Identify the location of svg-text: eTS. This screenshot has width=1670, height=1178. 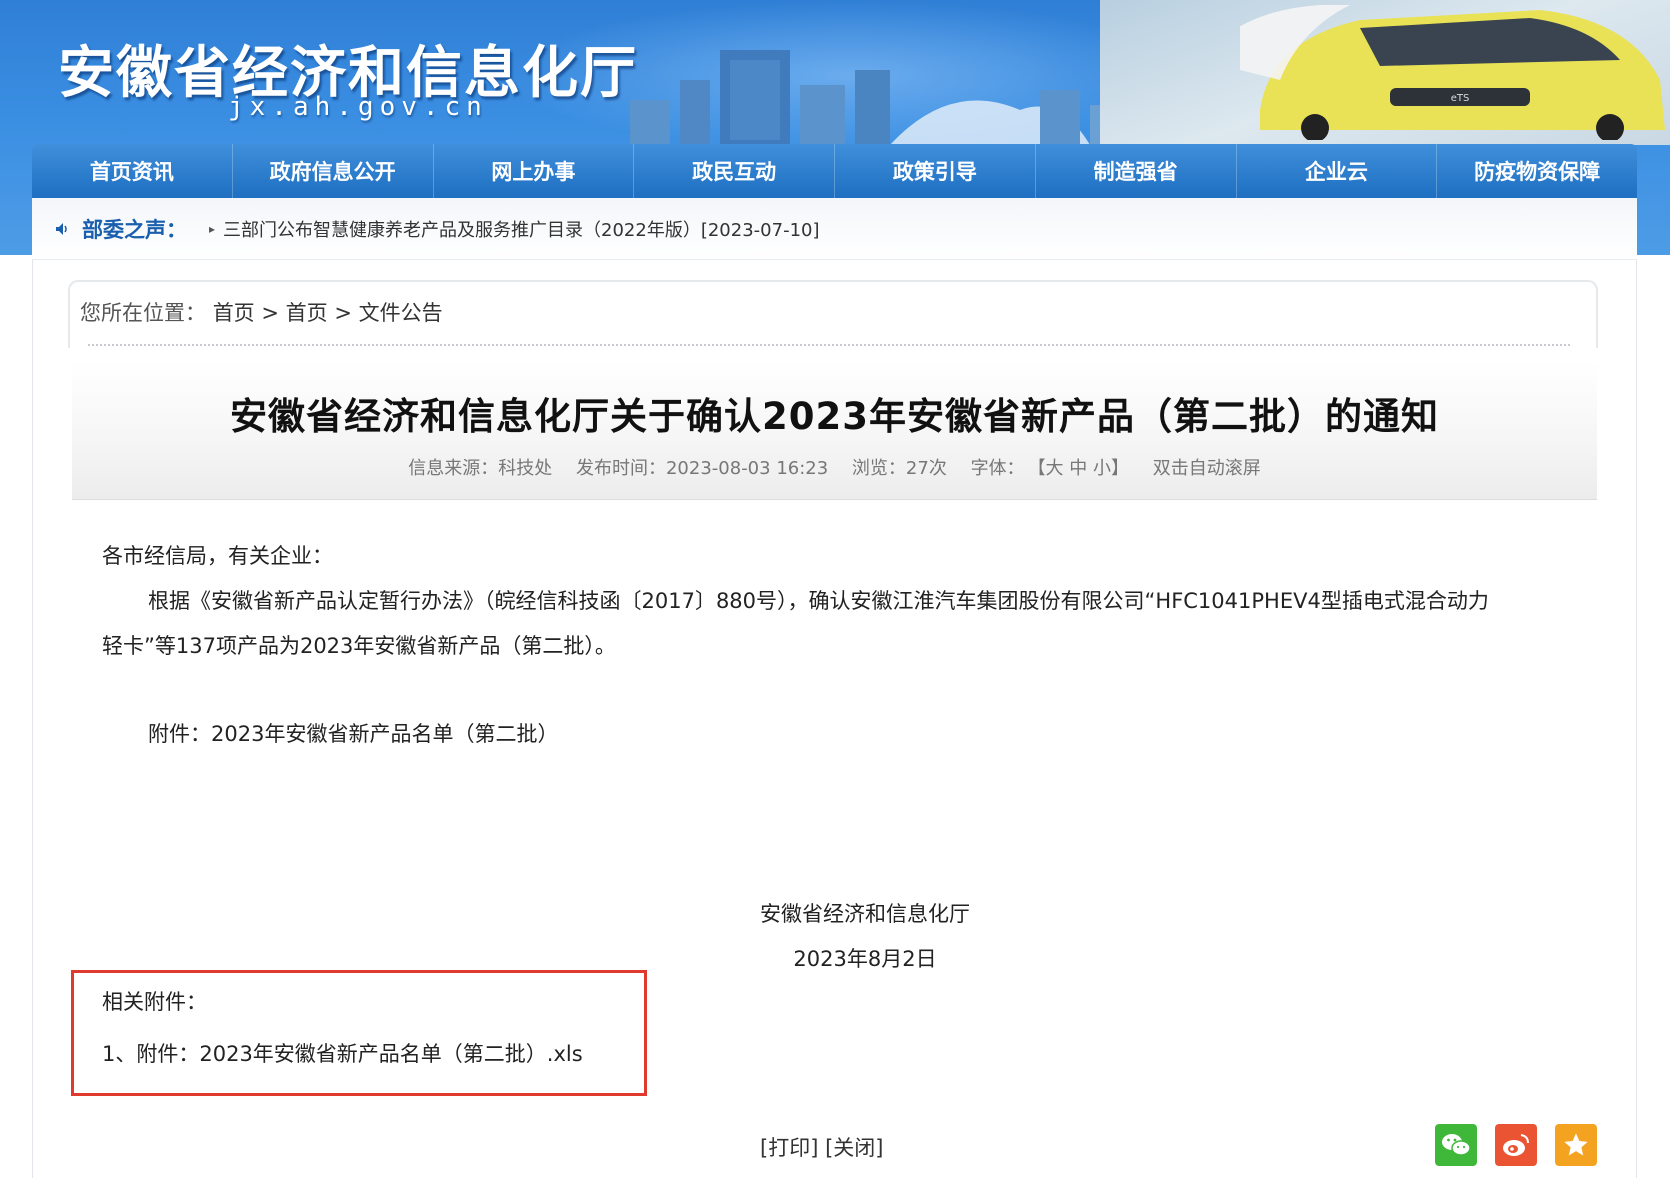
(1460, 98).